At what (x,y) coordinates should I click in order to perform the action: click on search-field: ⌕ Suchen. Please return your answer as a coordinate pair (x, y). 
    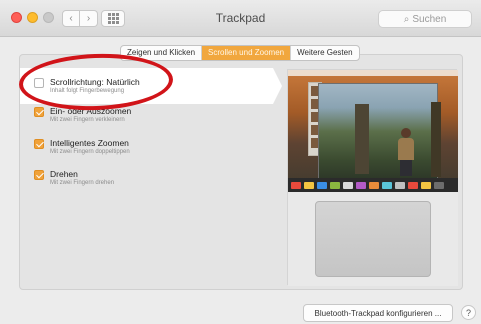
    Looking at the image, I should click on (425, 19).